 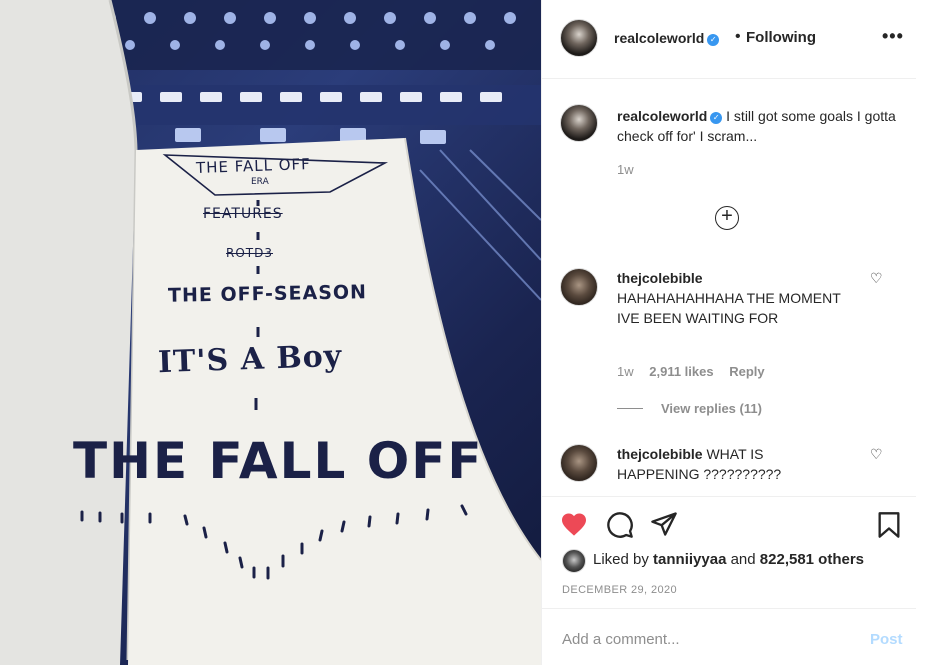 I want to click on author-avatar, so click(x=579, y=38).